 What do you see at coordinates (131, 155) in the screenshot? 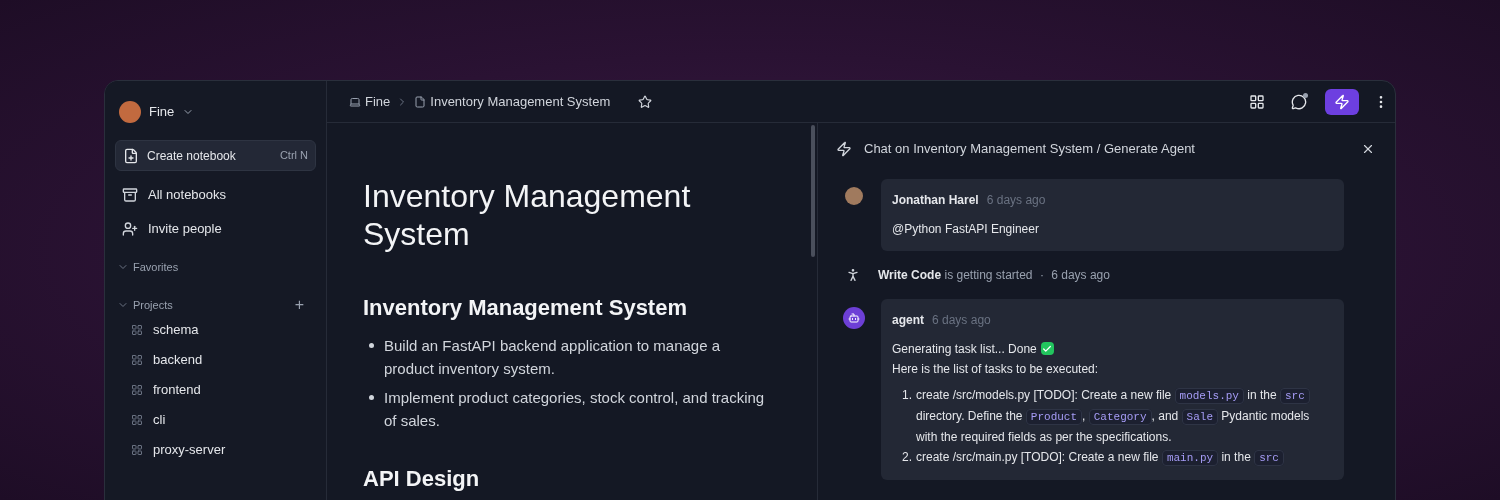
I see `file-plus-icon` at bounding box center [131, 155].